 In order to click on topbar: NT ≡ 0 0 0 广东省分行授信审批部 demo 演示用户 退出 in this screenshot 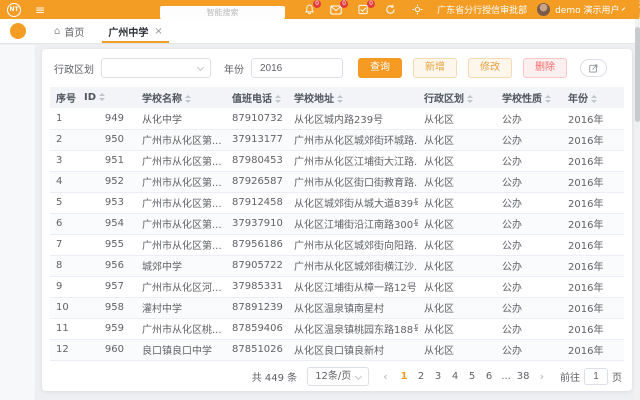, I will do `click(320, 11)`.